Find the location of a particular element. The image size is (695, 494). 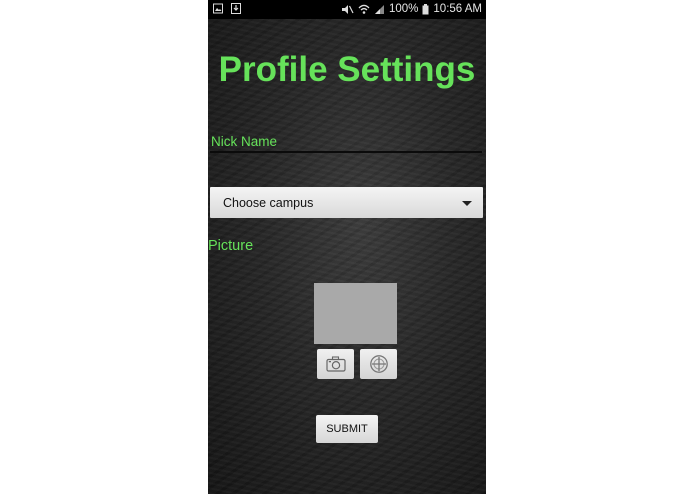

camera-button is located at coordinates (335, 364).